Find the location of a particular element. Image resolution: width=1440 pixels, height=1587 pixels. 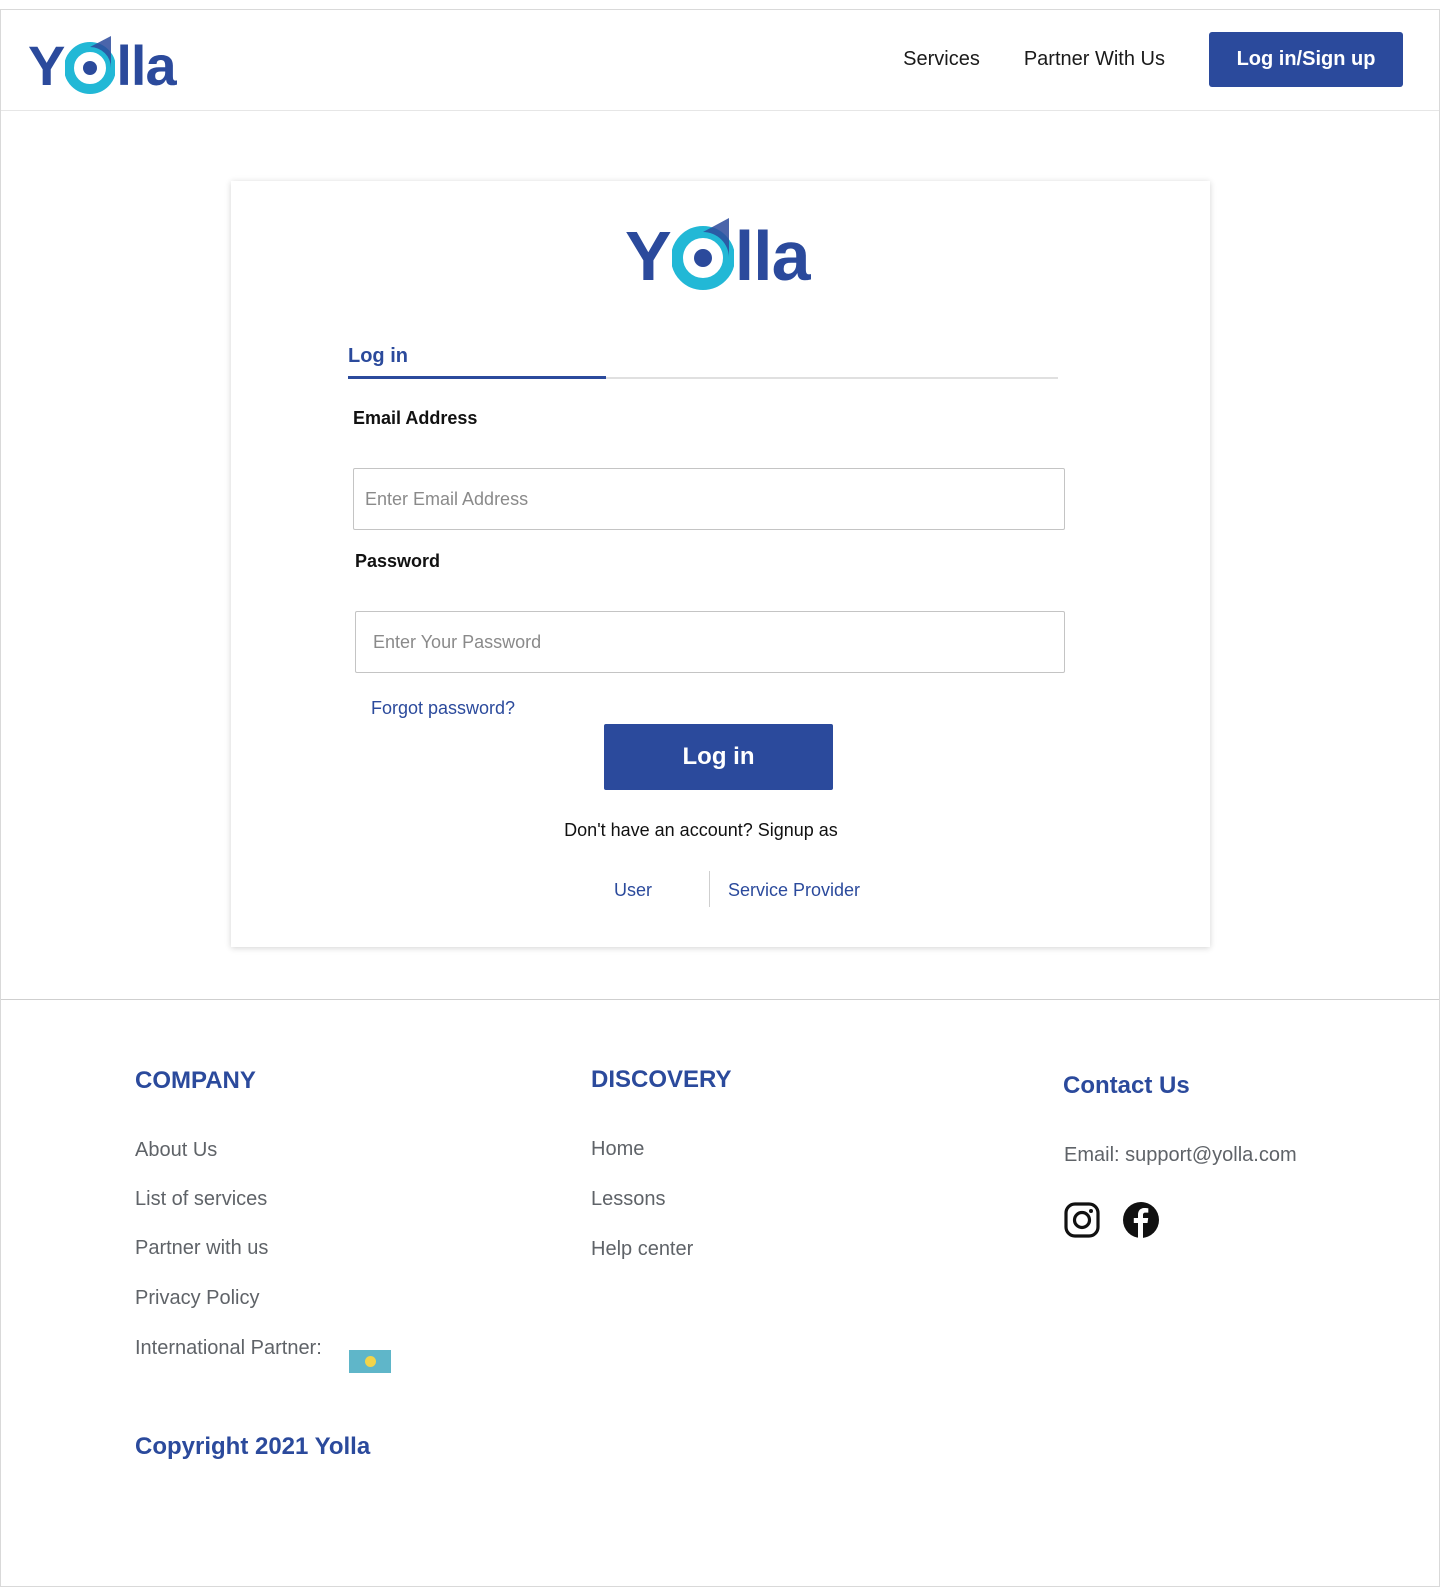

nav-partner-link: Partner With Us is located at coordinates (1094, 59).